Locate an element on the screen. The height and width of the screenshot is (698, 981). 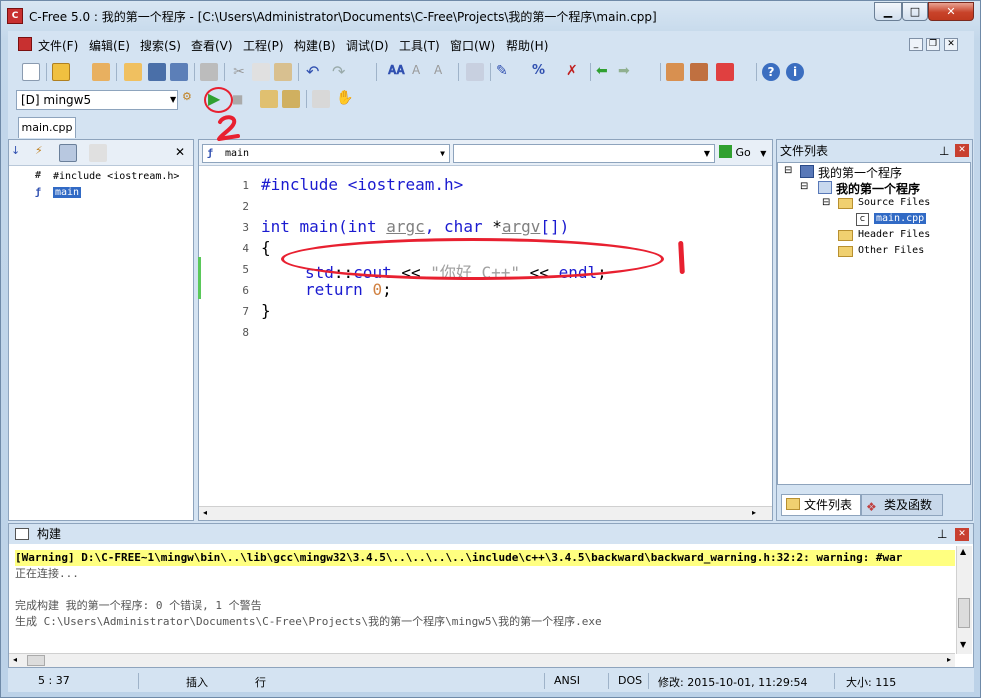
tab-file-list: 文件列表 is located at coordinates (821, 505).